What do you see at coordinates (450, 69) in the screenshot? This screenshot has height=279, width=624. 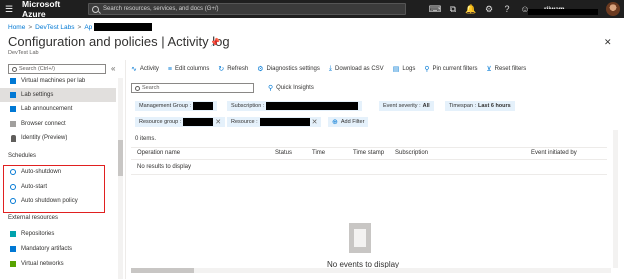 I see `pin-filters-button: ⚲ Pin current filters` at bounding box center [450, 69].